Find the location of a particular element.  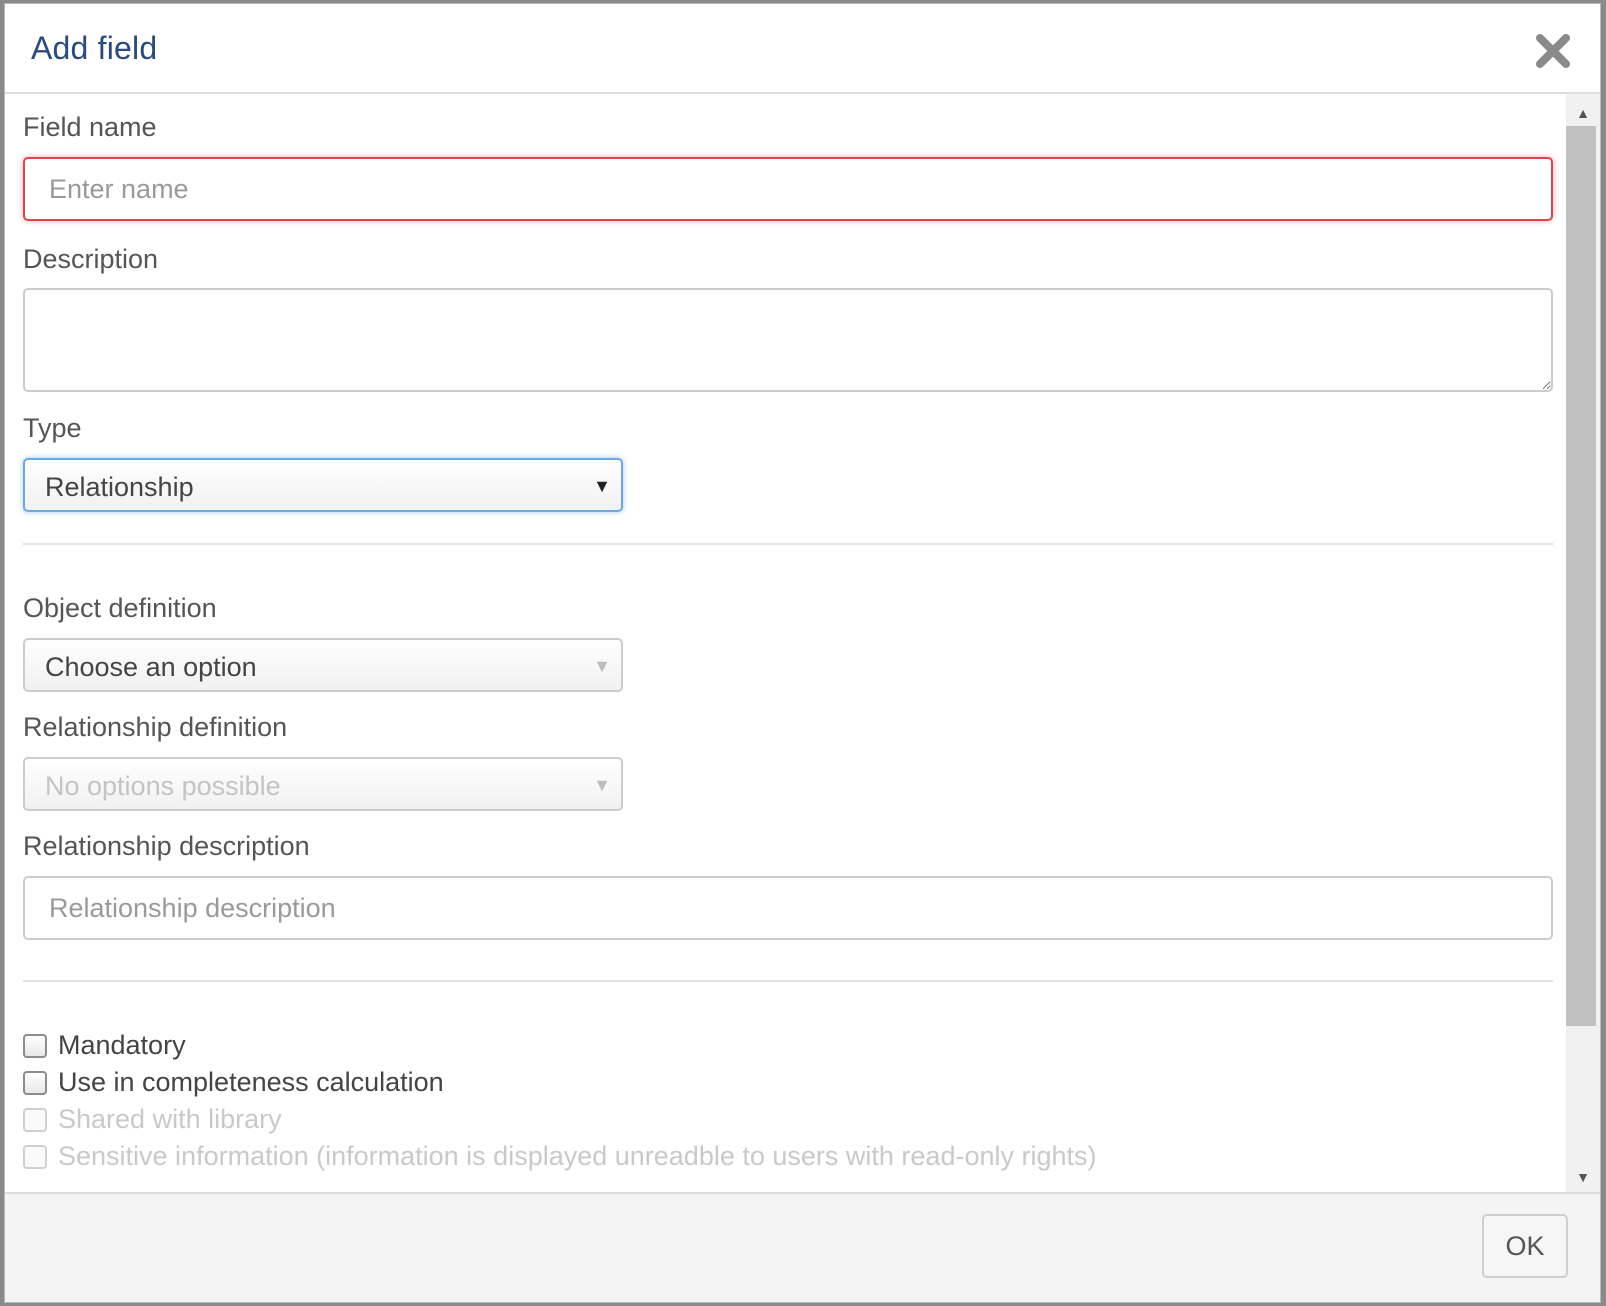

scroll-up-icon: ▲ is located at coordinates (1583, 113).